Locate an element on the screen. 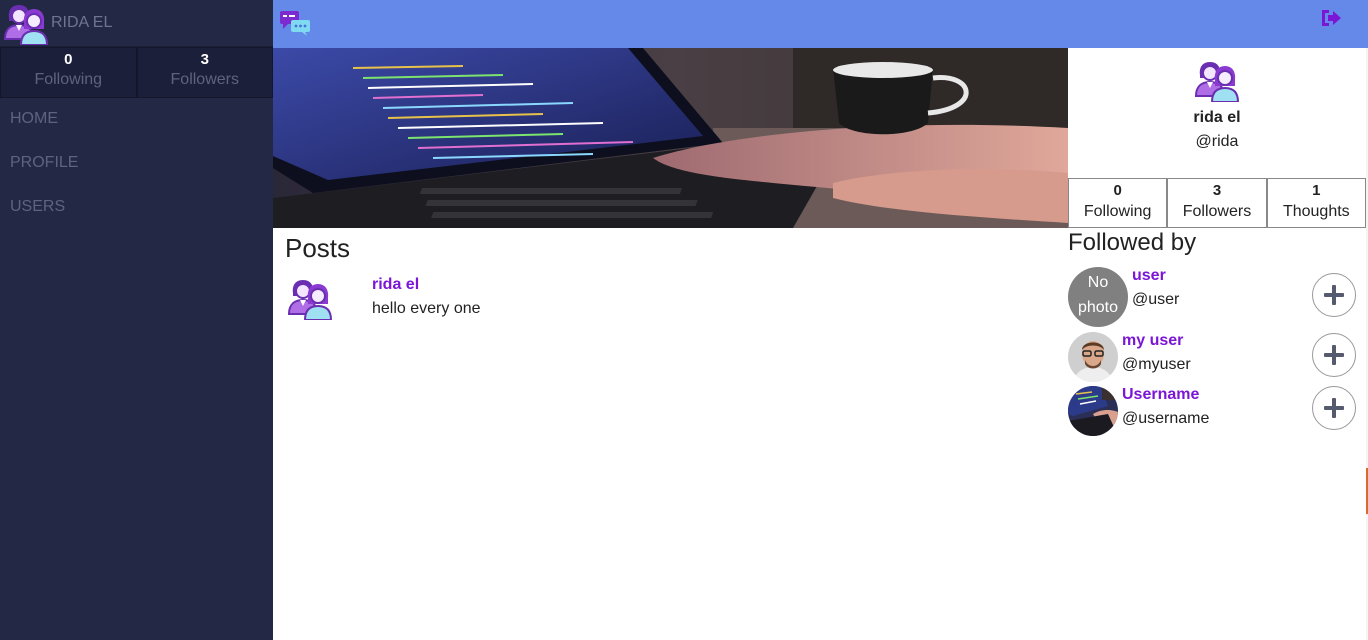 This screenshot has width=1368, height=640. sidebar-nav: HOME PROFILE USERS is located at coordinates (136, 169).